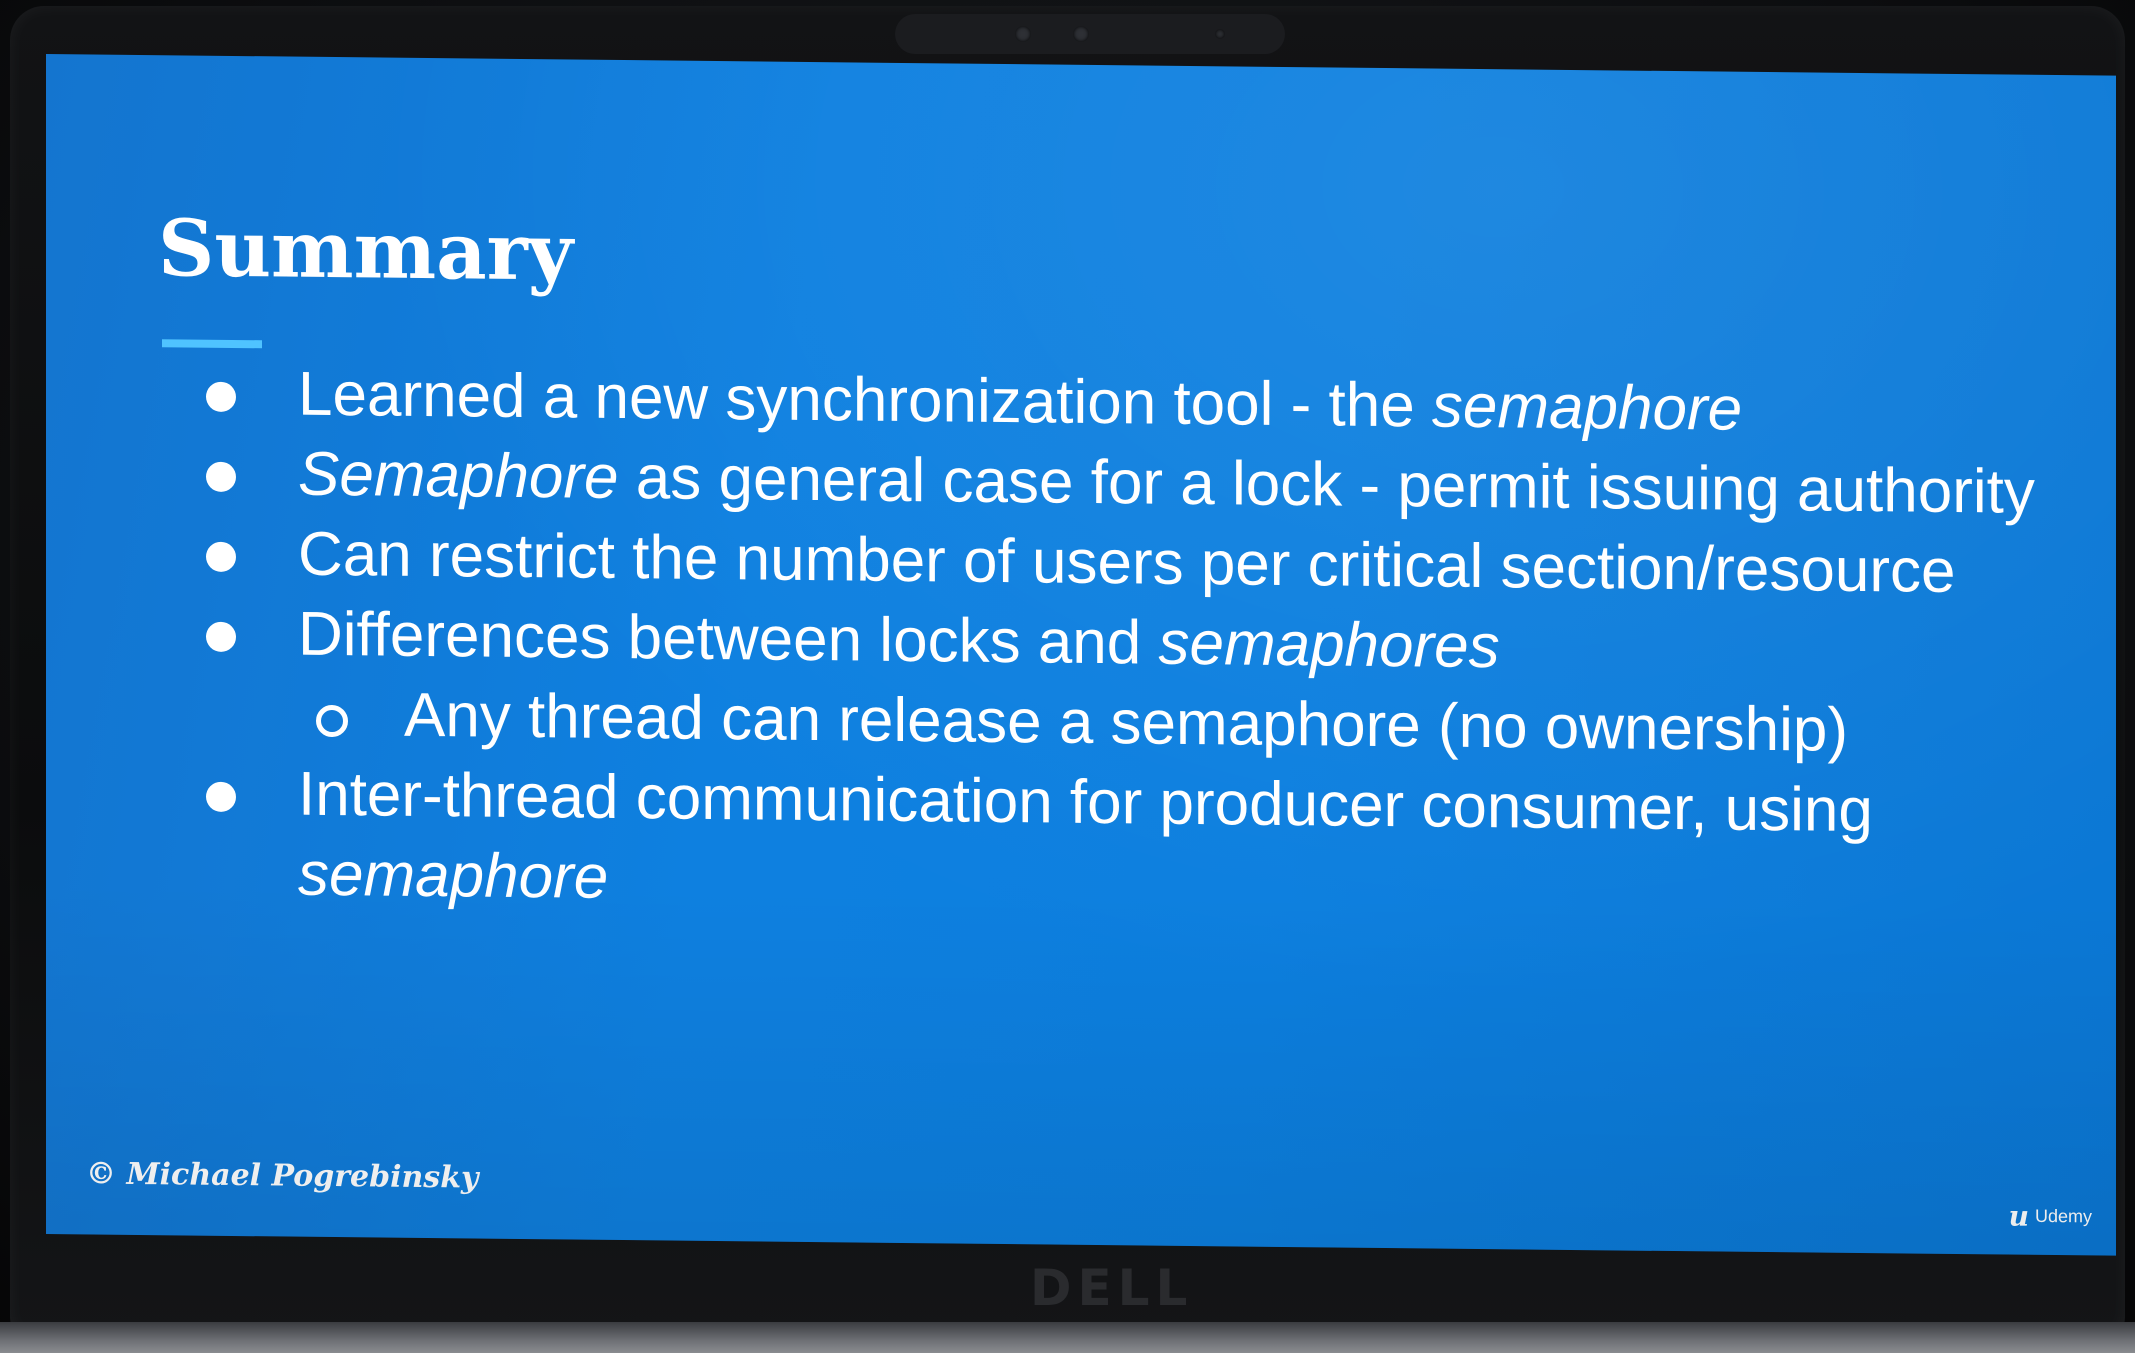 The width and height of the screenshot is (2135, 1353). What do you see at coordinates (282, 1176) in the screenshot?
I see `copyright-notice: © Michael Pogrebinsky` at bounding box center [282, 1176].